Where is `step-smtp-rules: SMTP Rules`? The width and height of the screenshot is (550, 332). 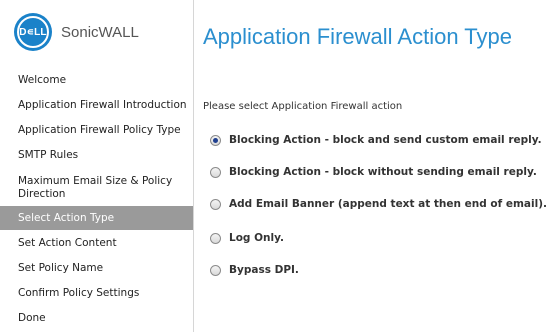
step-smtp-rules: SMTP Rules is located at coordinates (96, 155).